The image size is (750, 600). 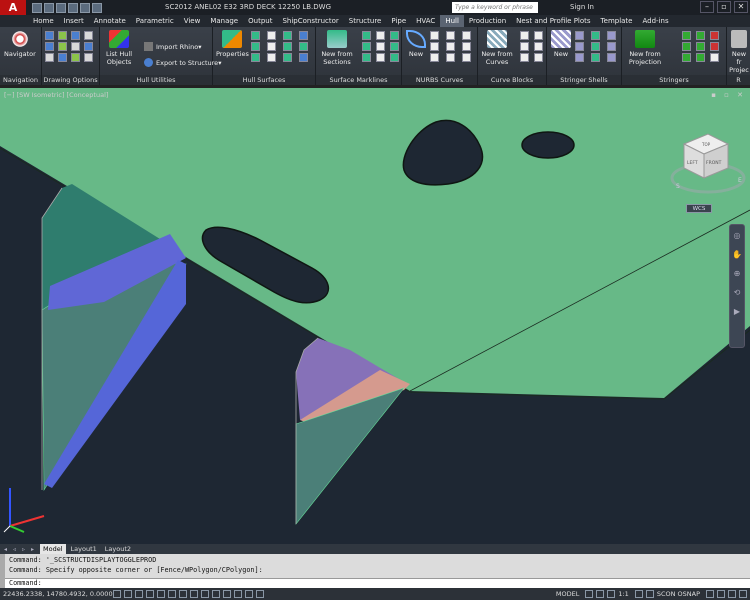 I want to click on navigator-button: Navigator, so click(x=20, y=44).